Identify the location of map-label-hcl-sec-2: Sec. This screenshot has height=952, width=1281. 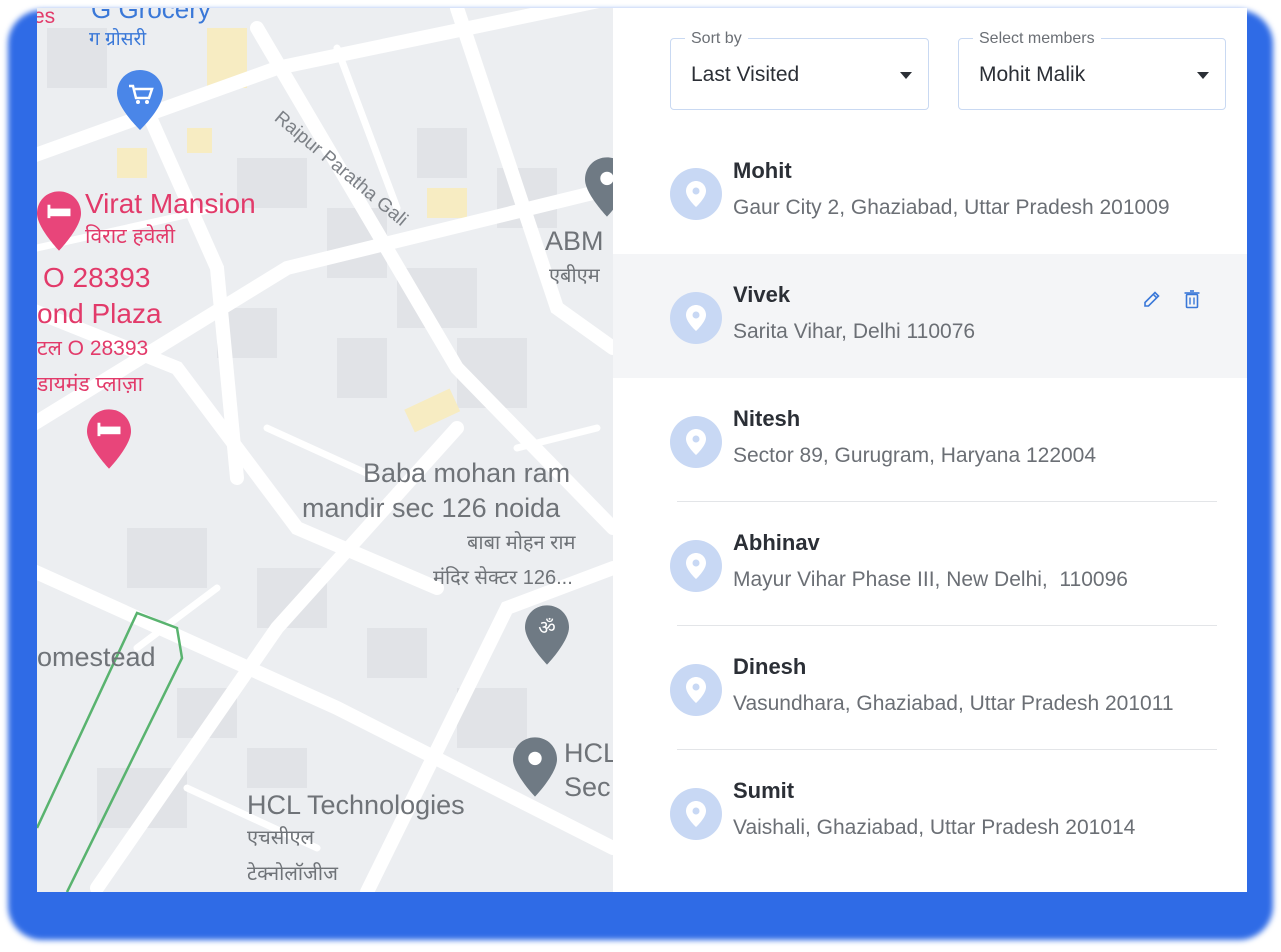
(587, 787).